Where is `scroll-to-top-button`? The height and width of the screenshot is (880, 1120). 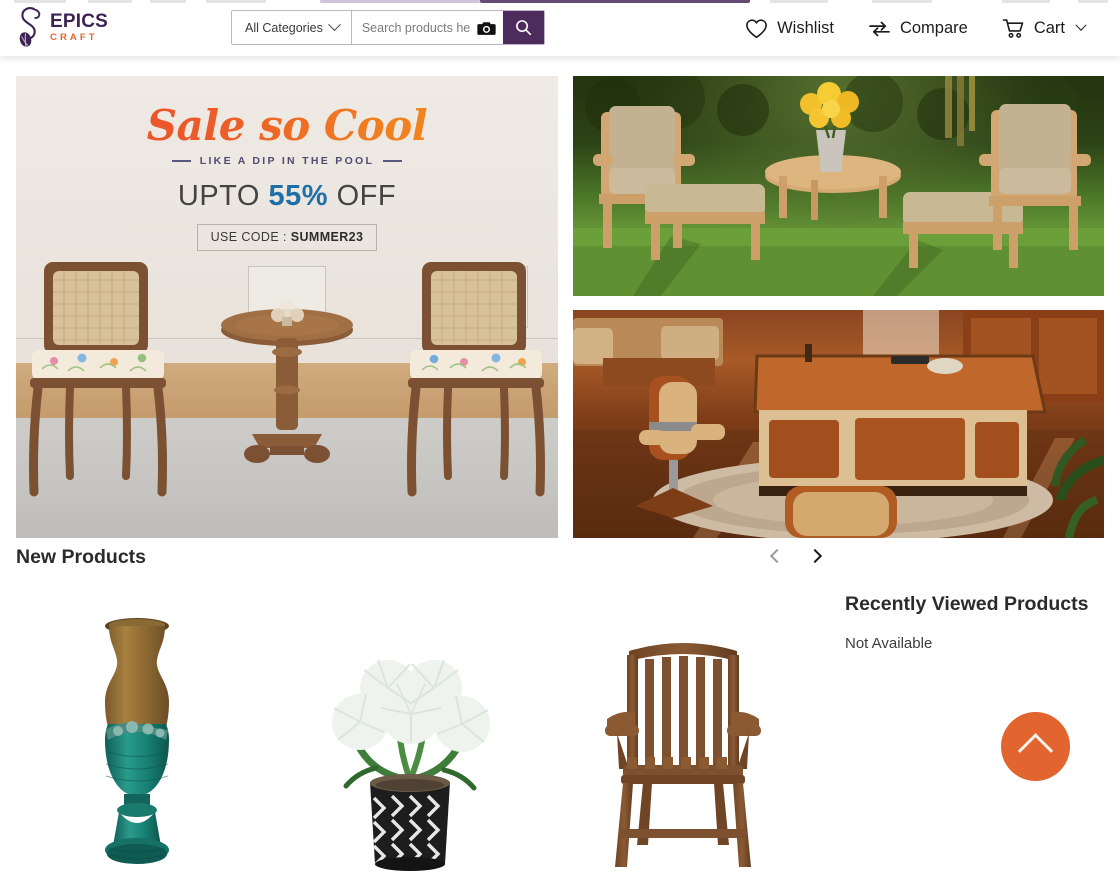
scroll-to-top-button is located at coordinates (1035, 746).